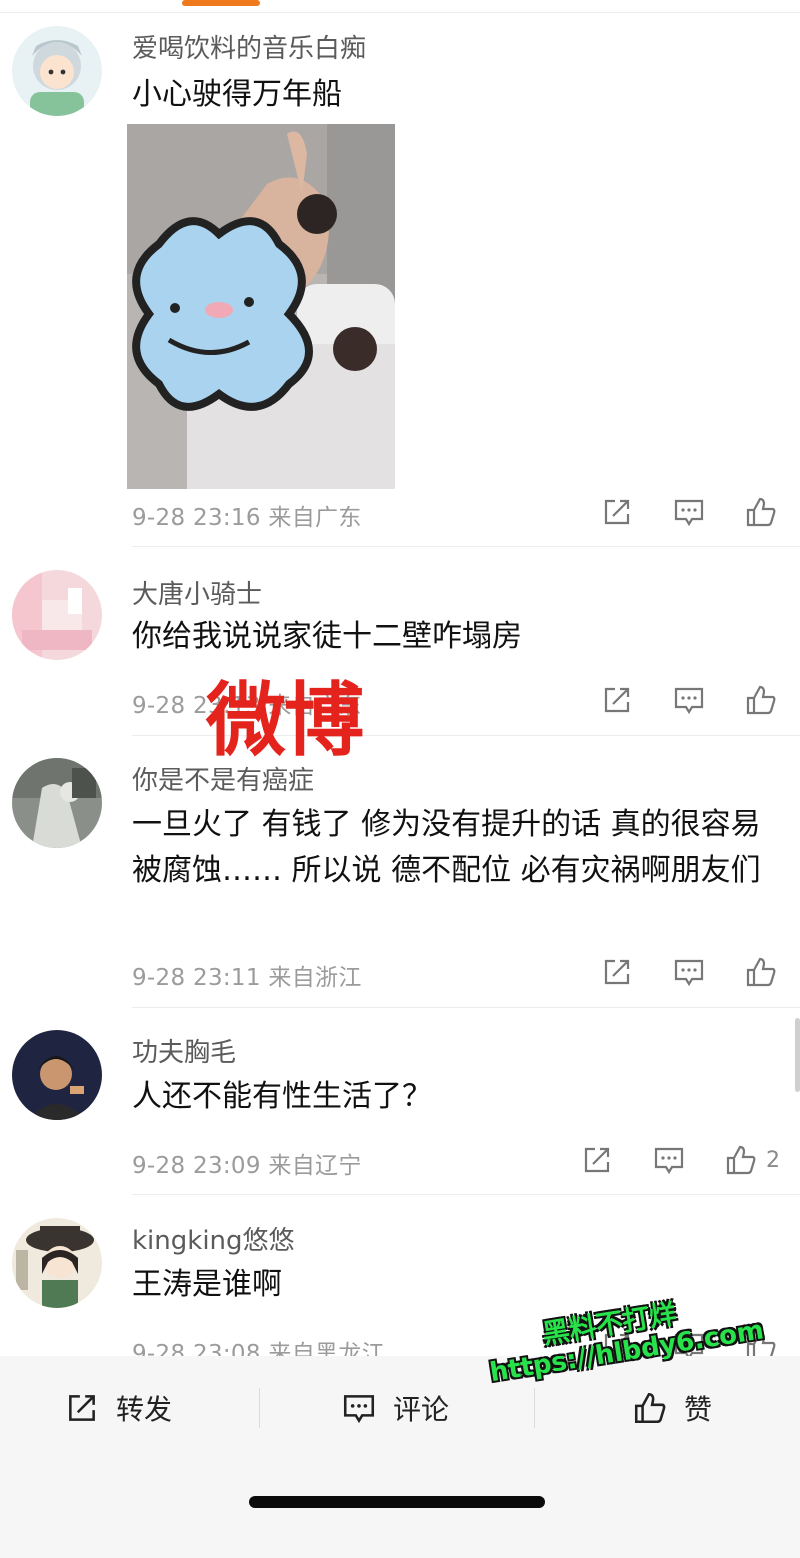  Describe the element at coordinates (196, 518) in the screenshot. I see `comment-time: 9-28 23:16` at that location.